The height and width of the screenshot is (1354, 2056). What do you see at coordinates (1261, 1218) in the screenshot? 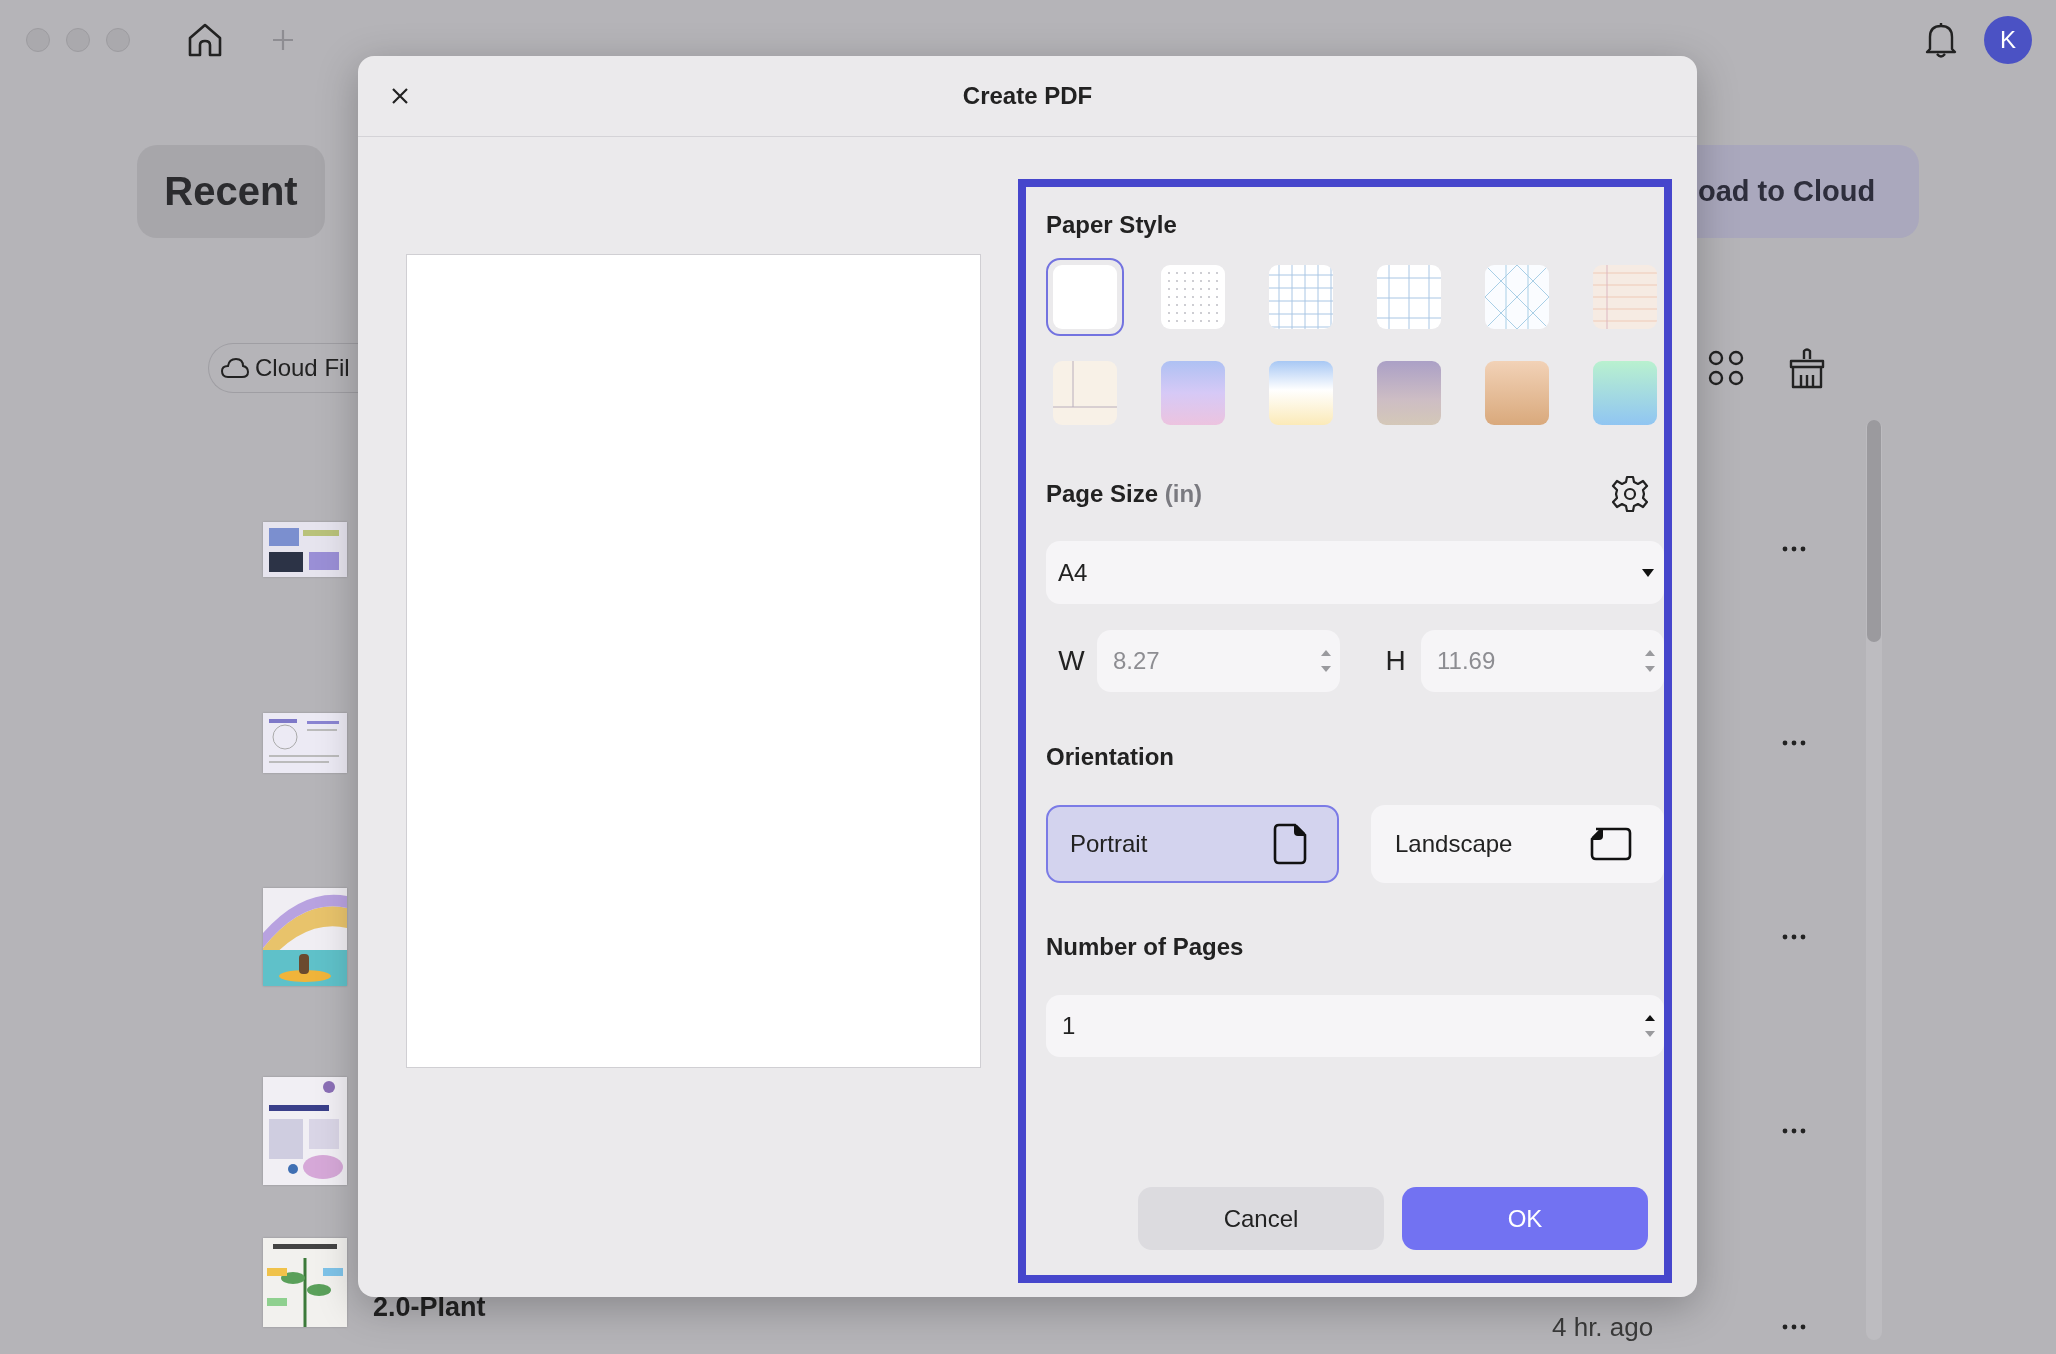
I see `cancel-button: Cancel` at bounding box center [1261, 1218].